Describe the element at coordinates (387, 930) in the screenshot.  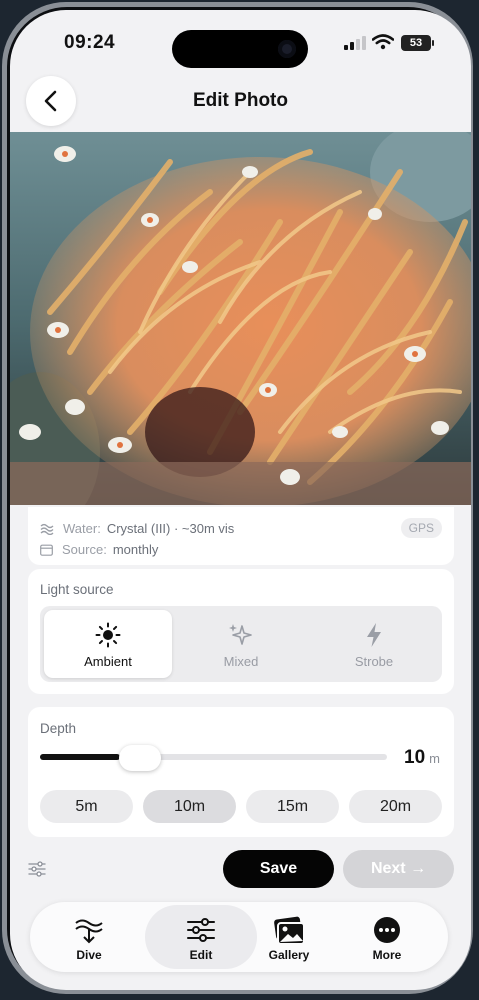
I see `more-icon` at that location.